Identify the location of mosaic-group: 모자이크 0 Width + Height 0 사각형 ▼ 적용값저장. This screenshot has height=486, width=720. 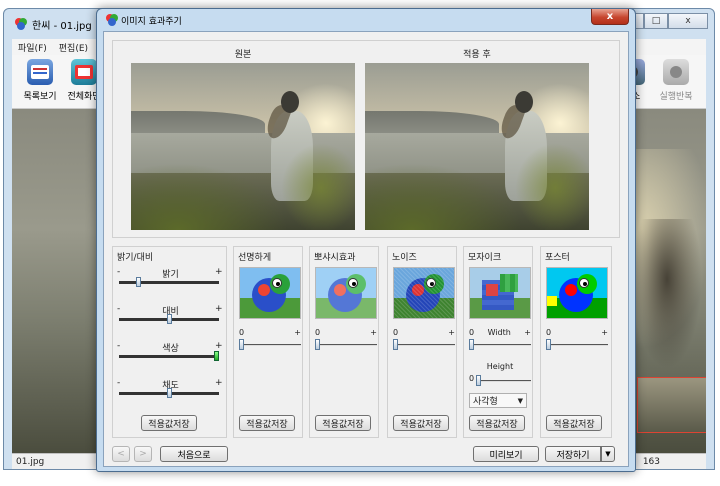
(498, 342).